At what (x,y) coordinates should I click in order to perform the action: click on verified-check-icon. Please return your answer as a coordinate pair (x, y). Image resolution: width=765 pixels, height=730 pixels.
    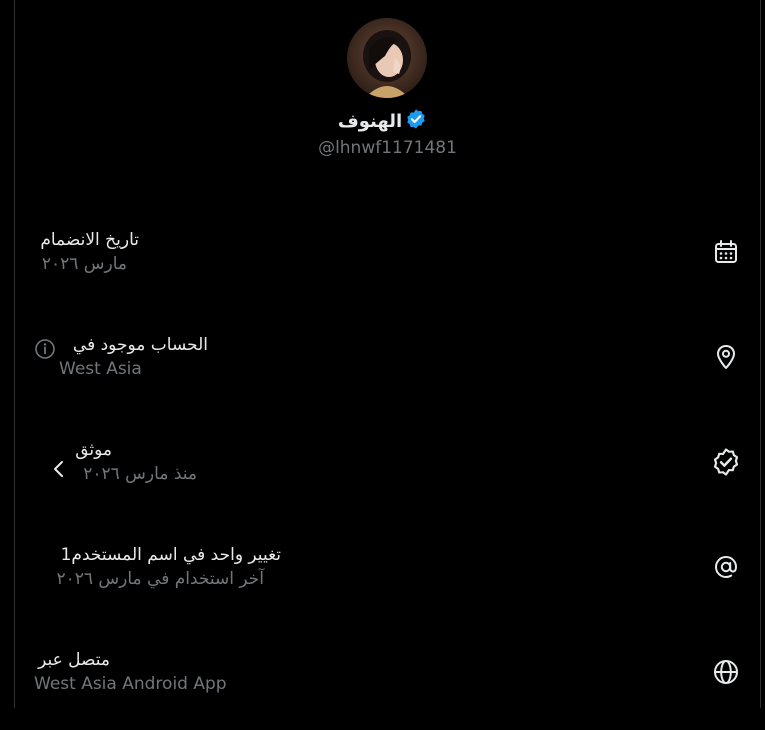
    Looking at the image, I should click on (726, 462).